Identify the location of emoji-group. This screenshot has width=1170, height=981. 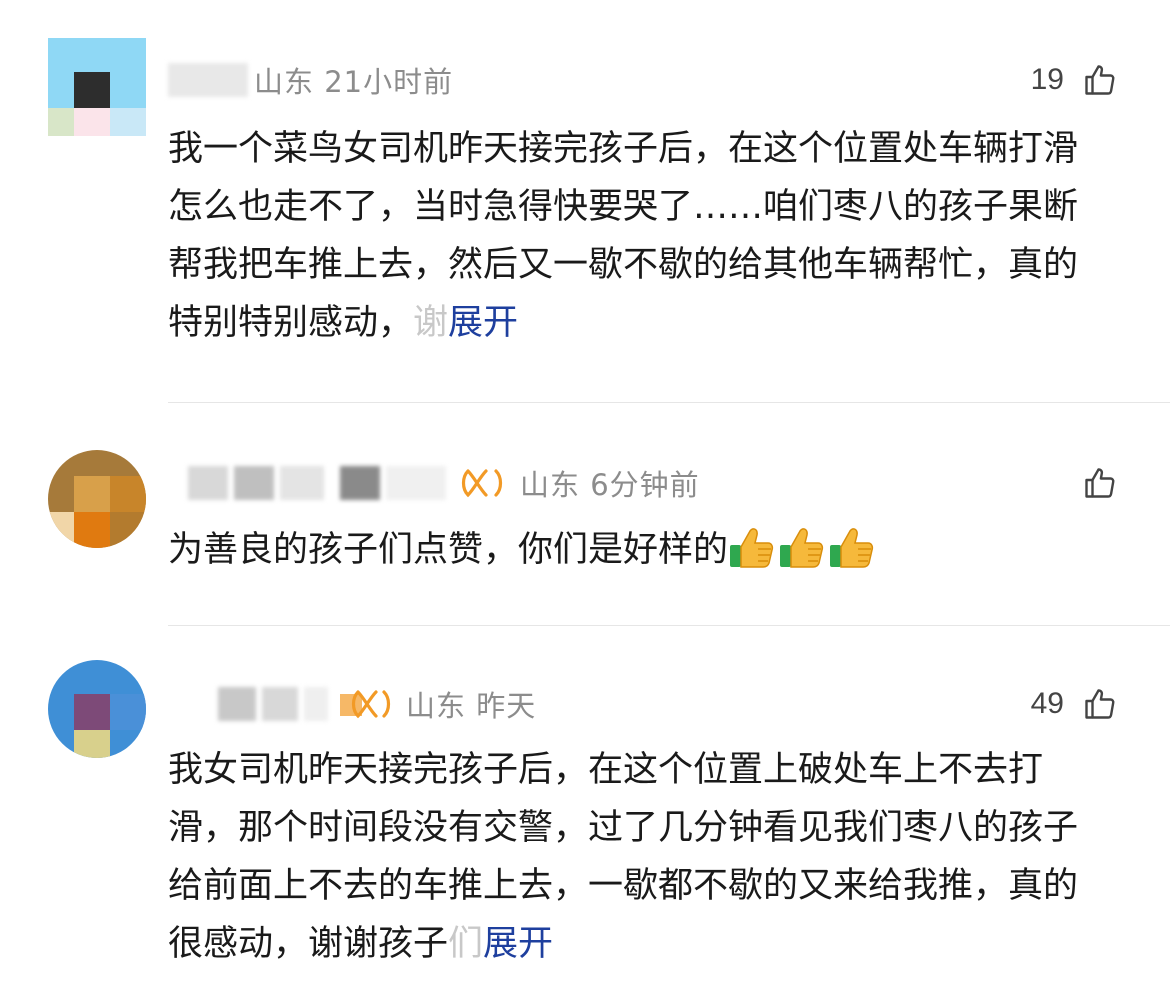
(803, 549).